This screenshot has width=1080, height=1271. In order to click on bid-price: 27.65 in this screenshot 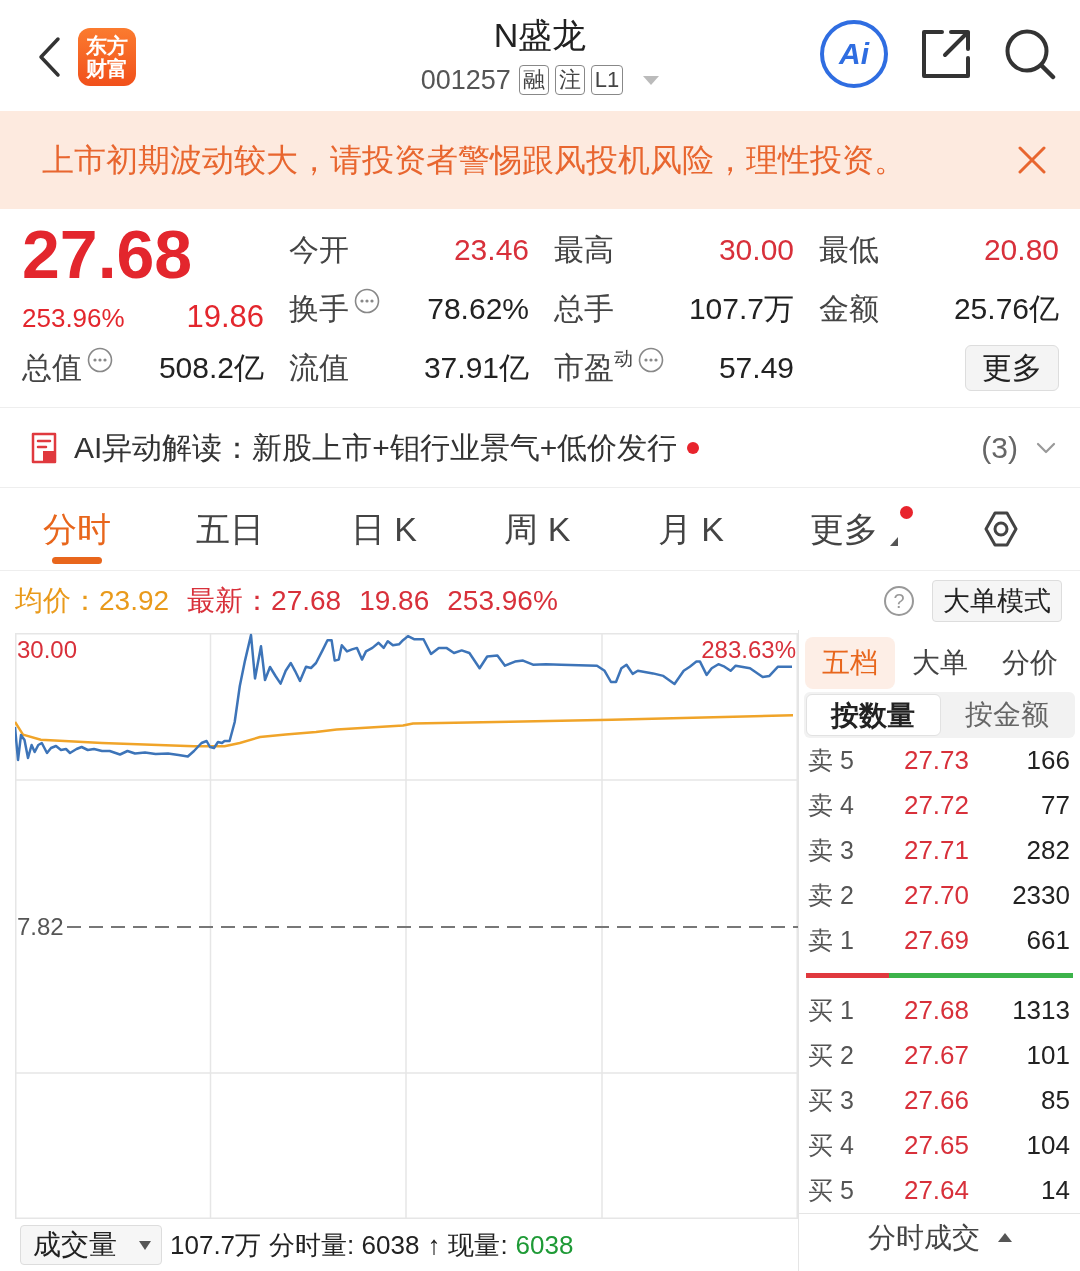, I will do `click(935, 1145)`.